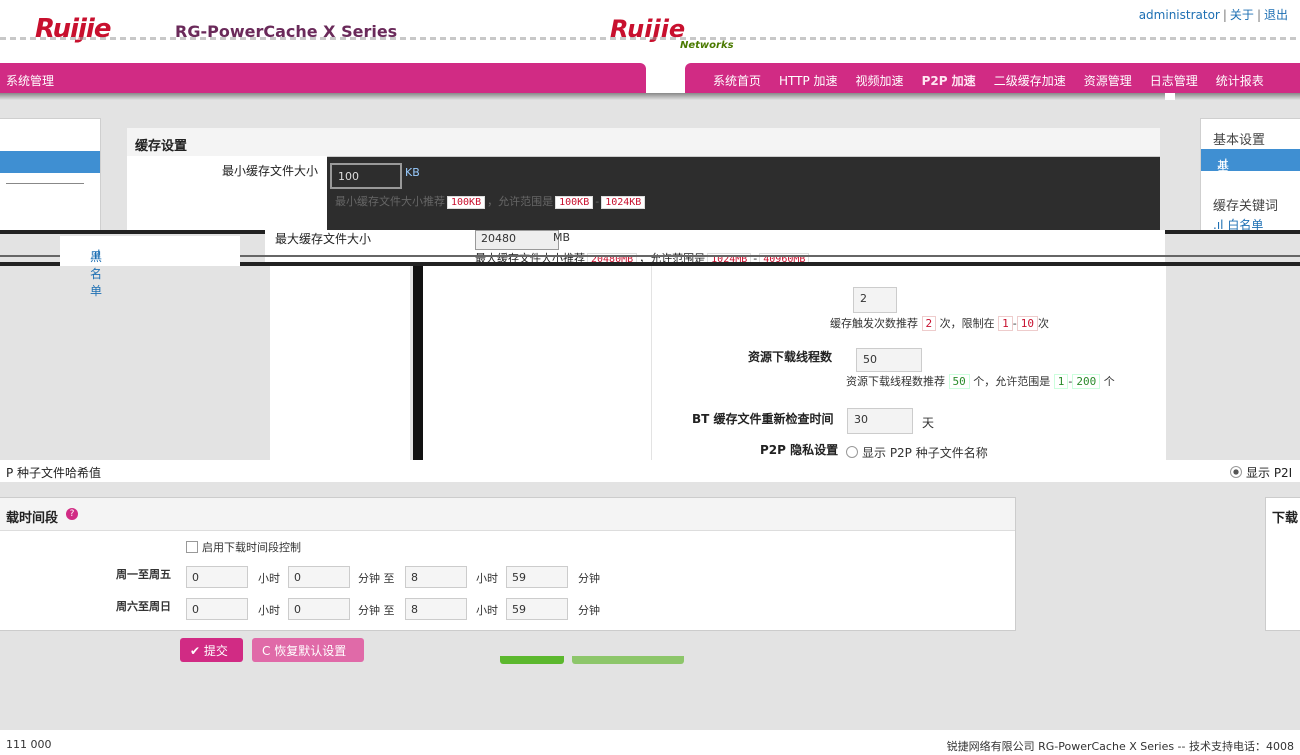  What do you see at coordinates (808, 80) in the screenshot?
I see `nav-http: HTTP 加速` at bounding box center [808, 80].